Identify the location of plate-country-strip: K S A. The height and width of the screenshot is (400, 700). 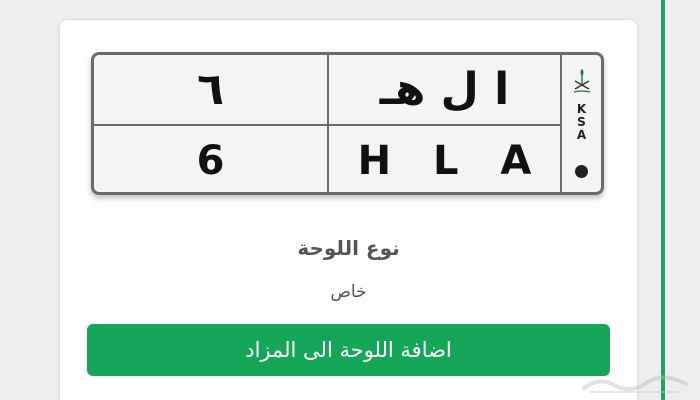
(581, 123).